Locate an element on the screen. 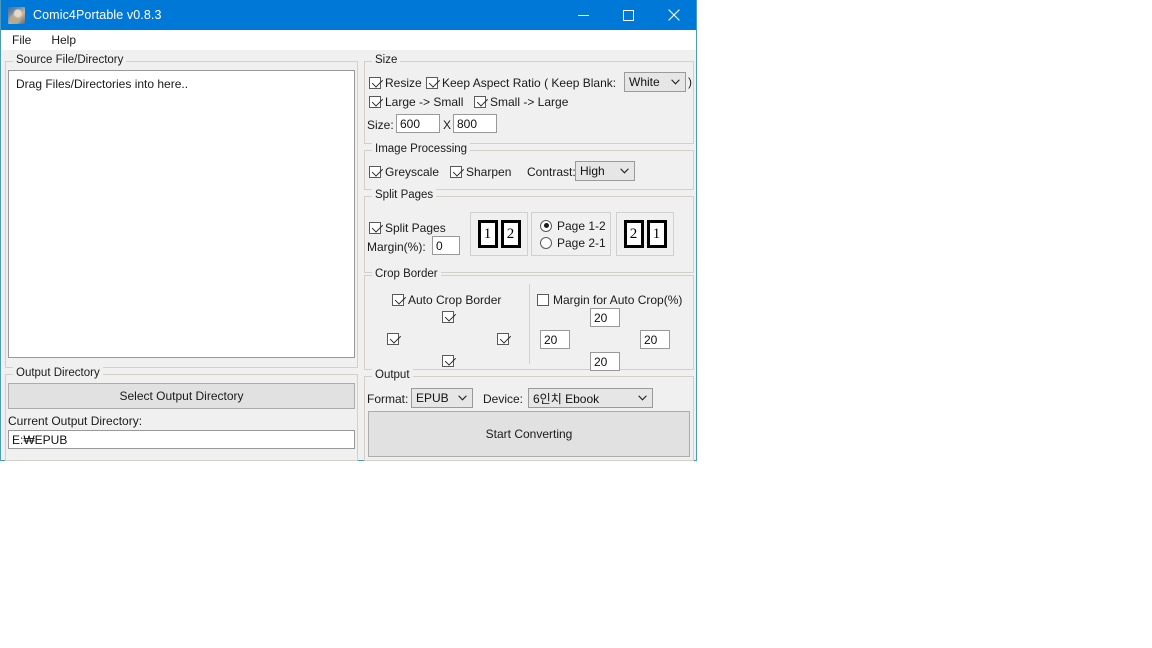 Image resolution: width=1152 pixels, height=648 pixels. large-to-small-checkbox: Large -> Small is located at coordinates (416, 102).